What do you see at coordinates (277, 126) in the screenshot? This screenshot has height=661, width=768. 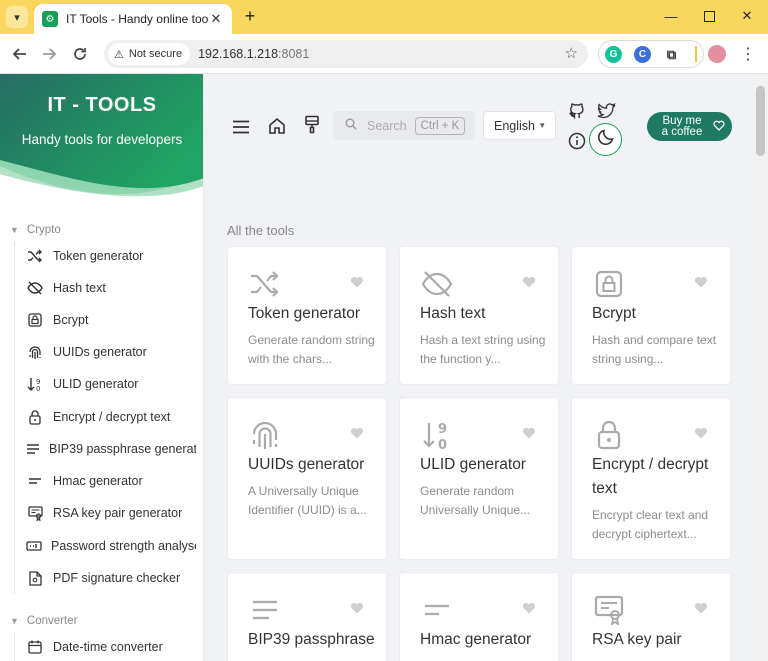 I see `home-icon` at bounding box center [277, 126].